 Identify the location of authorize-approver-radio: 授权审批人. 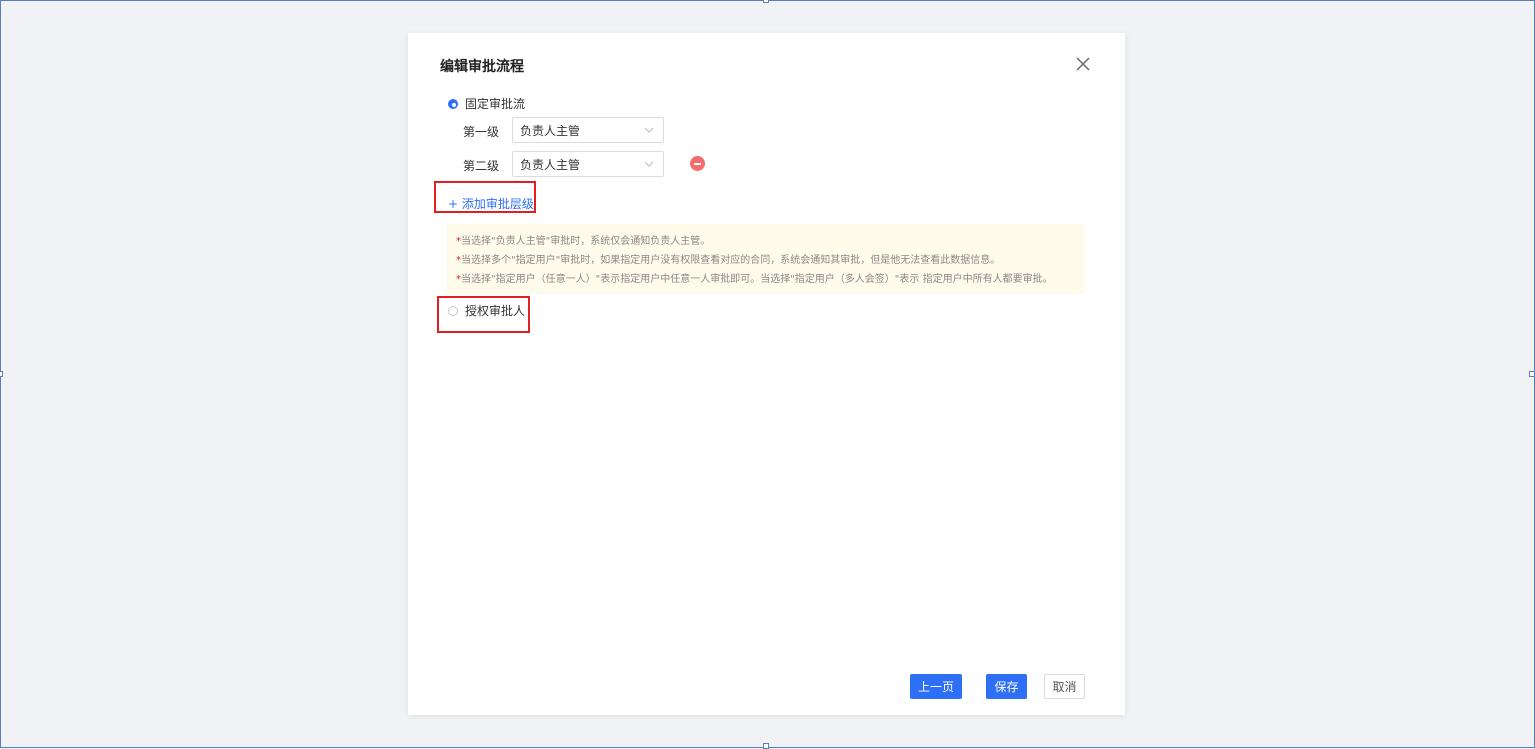
(486, 310).